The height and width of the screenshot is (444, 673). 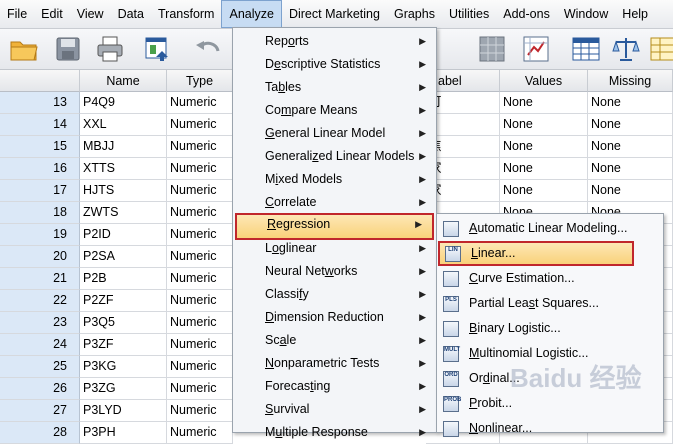 I want to click on row-number: 13, so click(x=40, y=103).